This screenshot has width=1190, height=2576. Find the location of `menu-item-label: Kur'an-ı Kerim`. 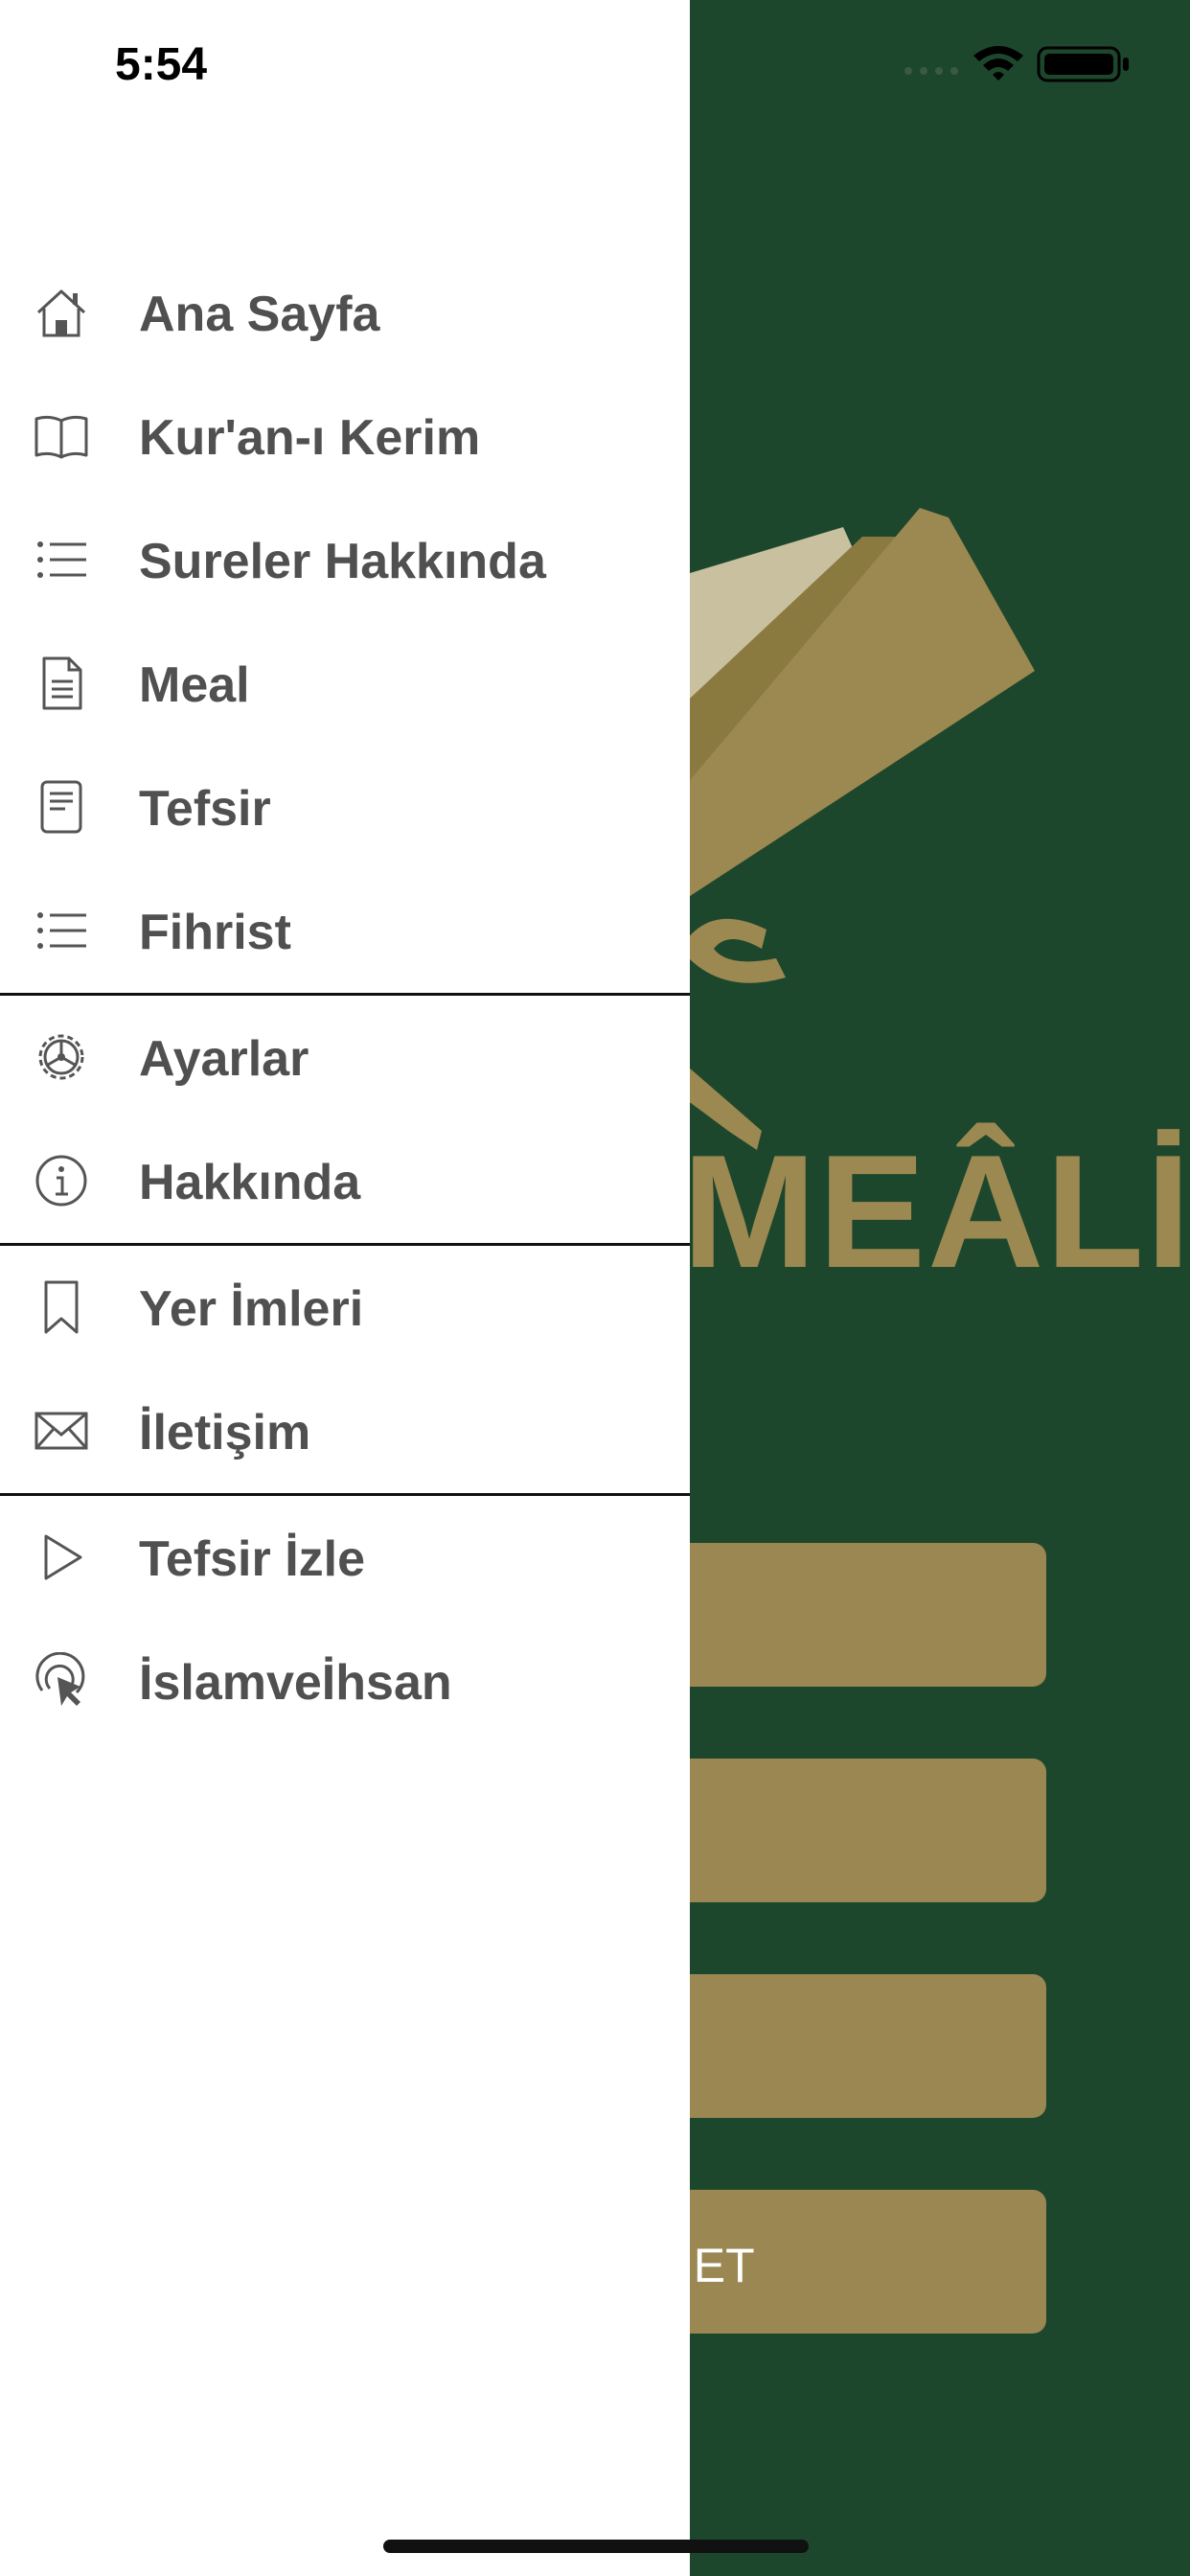

menu-item-label: Kur'an-ı Kerim is located at coordinates (310, 438).